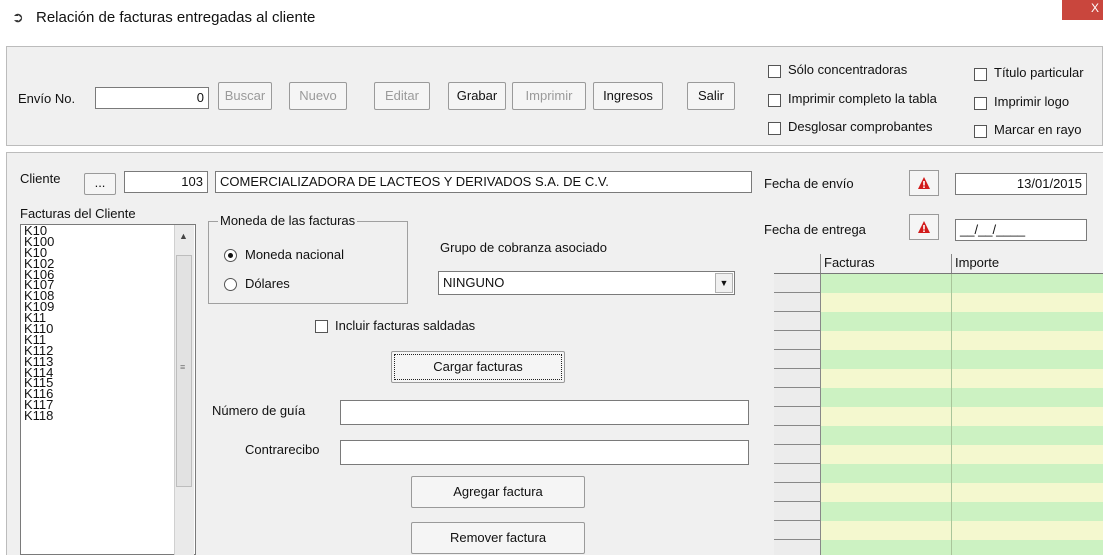  What do you see at coordinates (230, 284) in the screenshot?
I see `dolares-radio` at bounding box center [230, 284].